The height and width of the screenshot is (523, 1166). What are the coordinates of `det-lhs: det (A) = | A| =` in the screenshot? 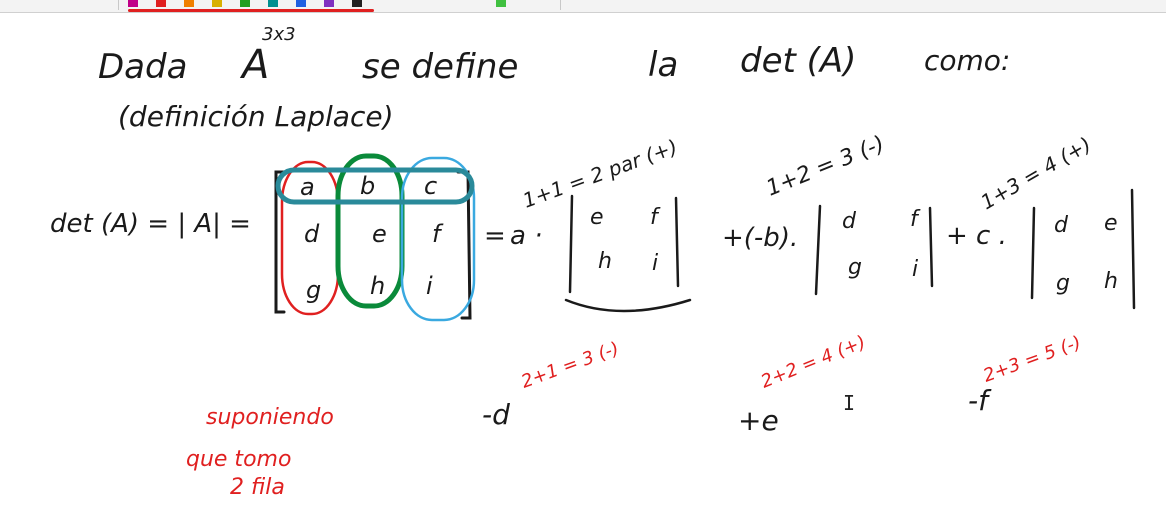 It's located at (150, 224).